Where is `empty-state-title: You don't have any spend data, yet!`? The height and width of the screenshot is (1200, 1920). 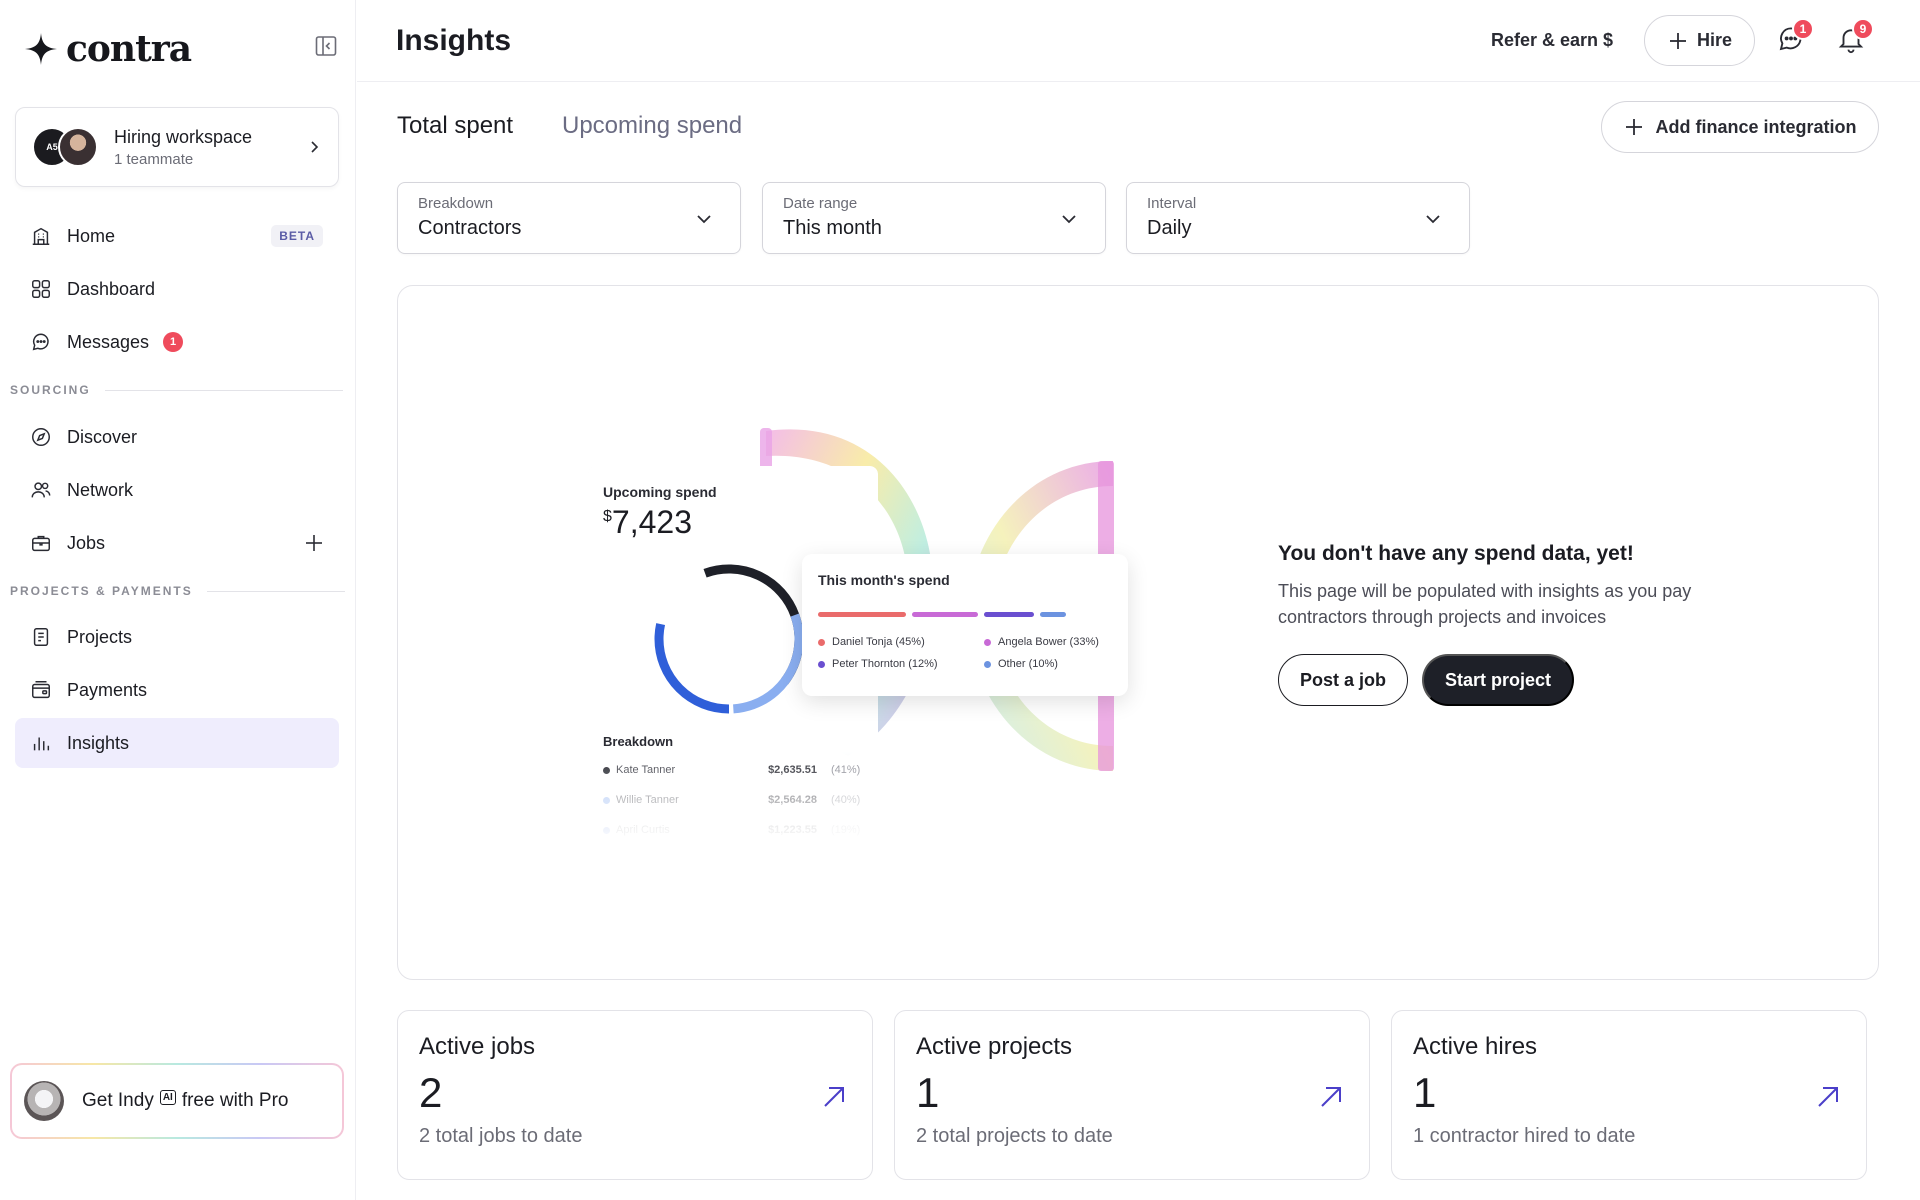 empty-state-title: You don't have any spend data, yet! is located at coordinates (1456, 553).